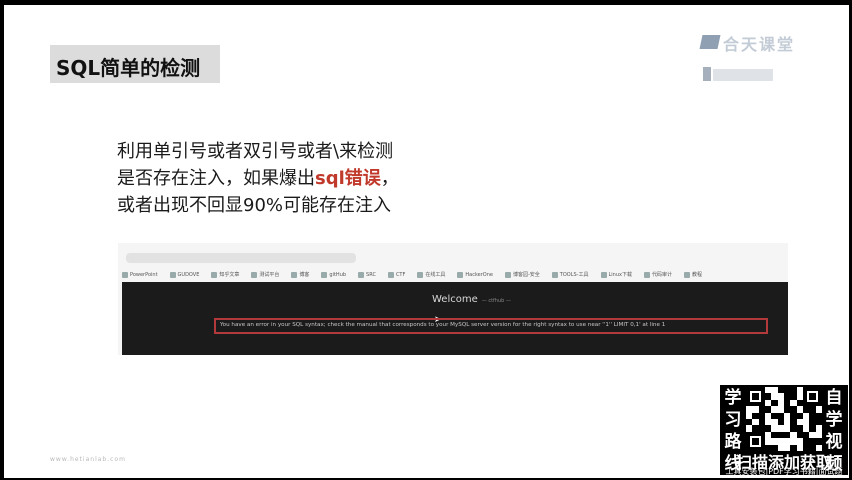  I want to click on footer-url: www.hetianlab.com, so click(88, 459).